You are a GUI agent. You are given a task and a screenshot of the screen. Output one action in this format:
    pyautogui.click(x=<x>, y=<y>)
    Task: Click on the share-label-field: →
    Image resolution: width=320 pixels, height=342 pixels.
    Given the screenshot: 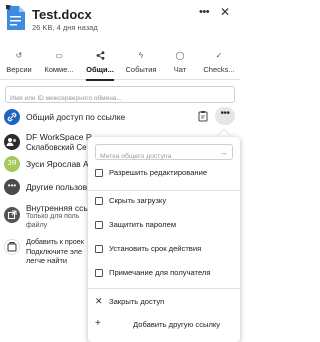 What is the action you would take?
    pyautogui.click(x=164, y=154)
    